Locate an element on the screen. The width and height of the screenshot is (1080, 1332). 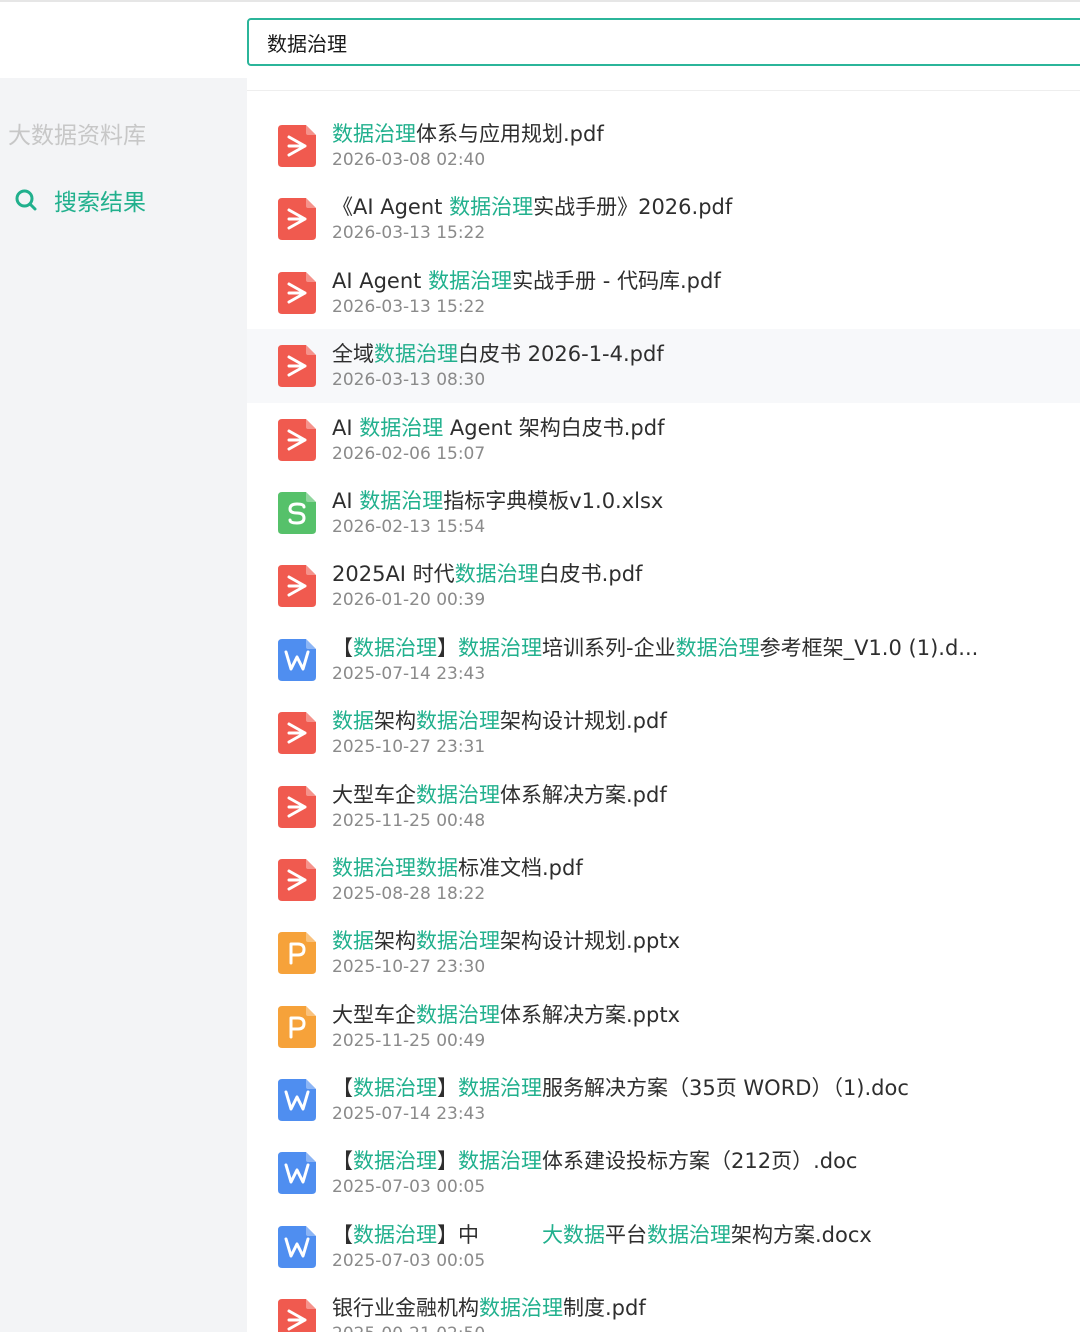
file-name-text: 制度.pdf is located at coordinates (604, 1308).